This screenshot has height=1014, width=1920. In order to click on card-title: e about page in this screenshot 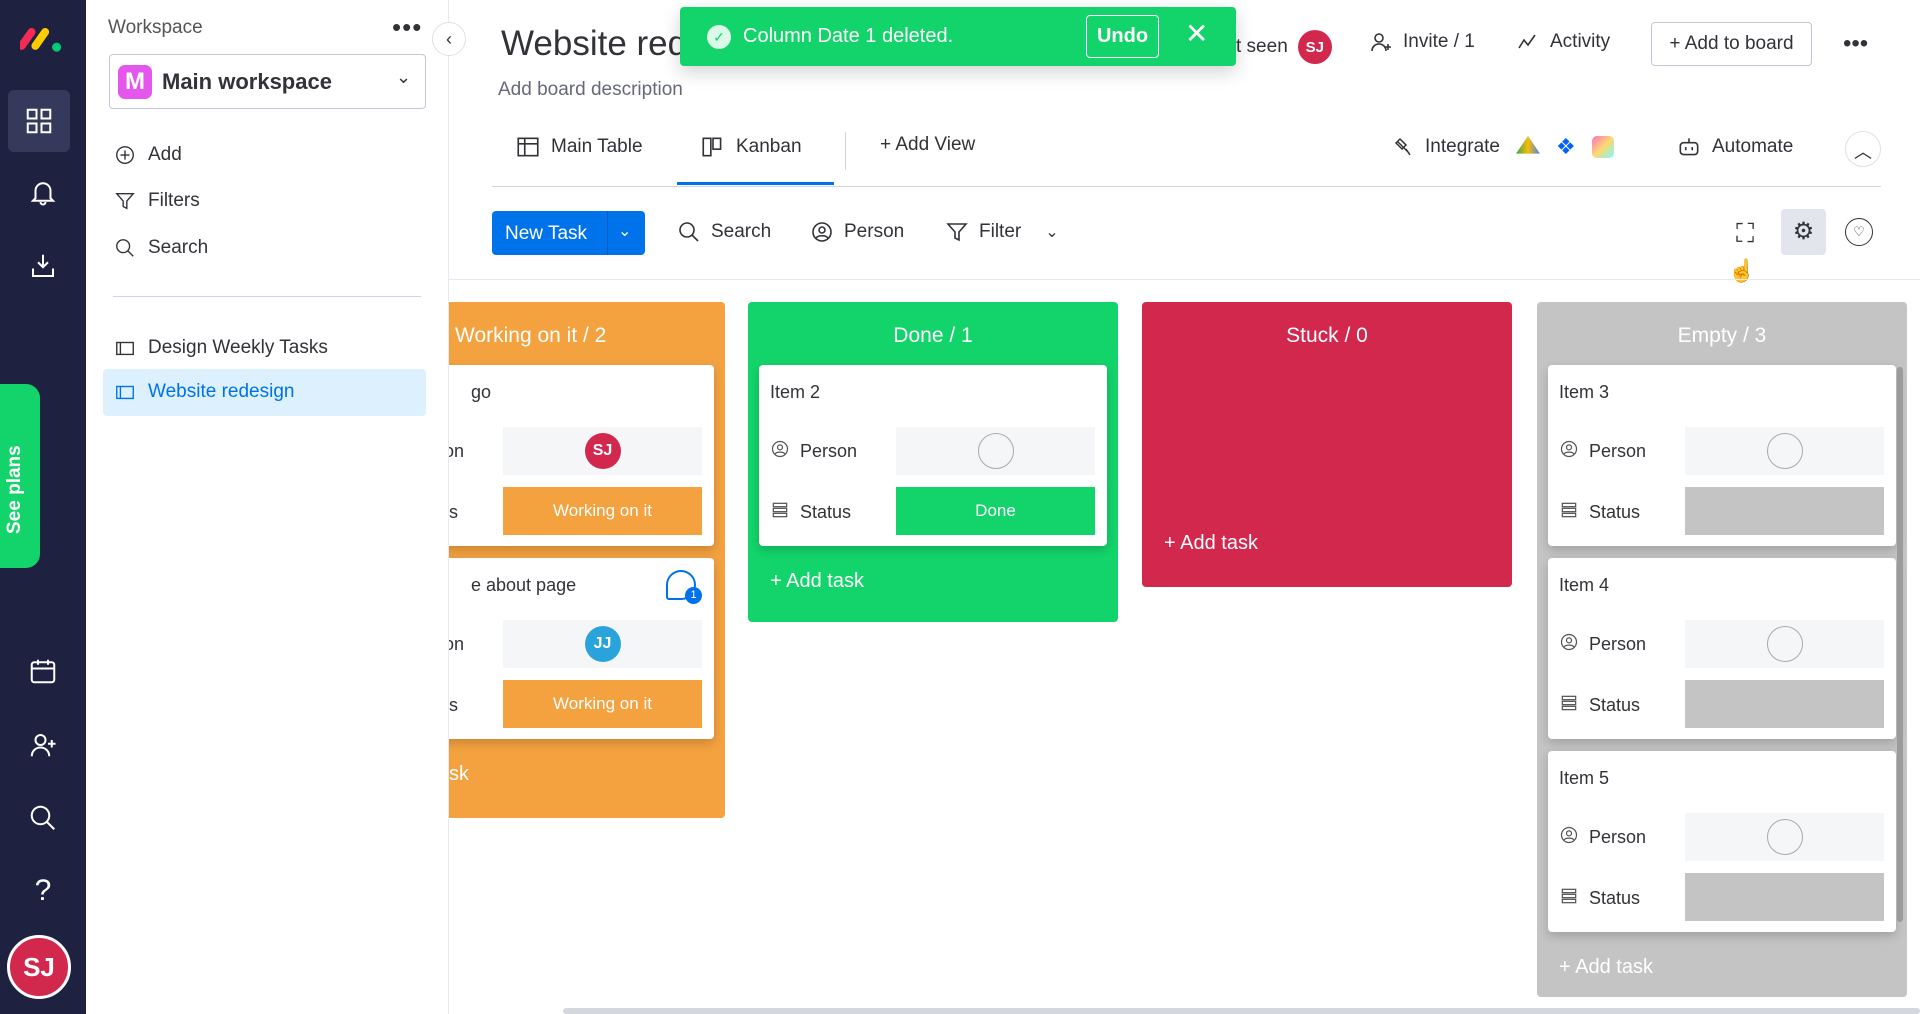, I will do `click(523, 585)`.